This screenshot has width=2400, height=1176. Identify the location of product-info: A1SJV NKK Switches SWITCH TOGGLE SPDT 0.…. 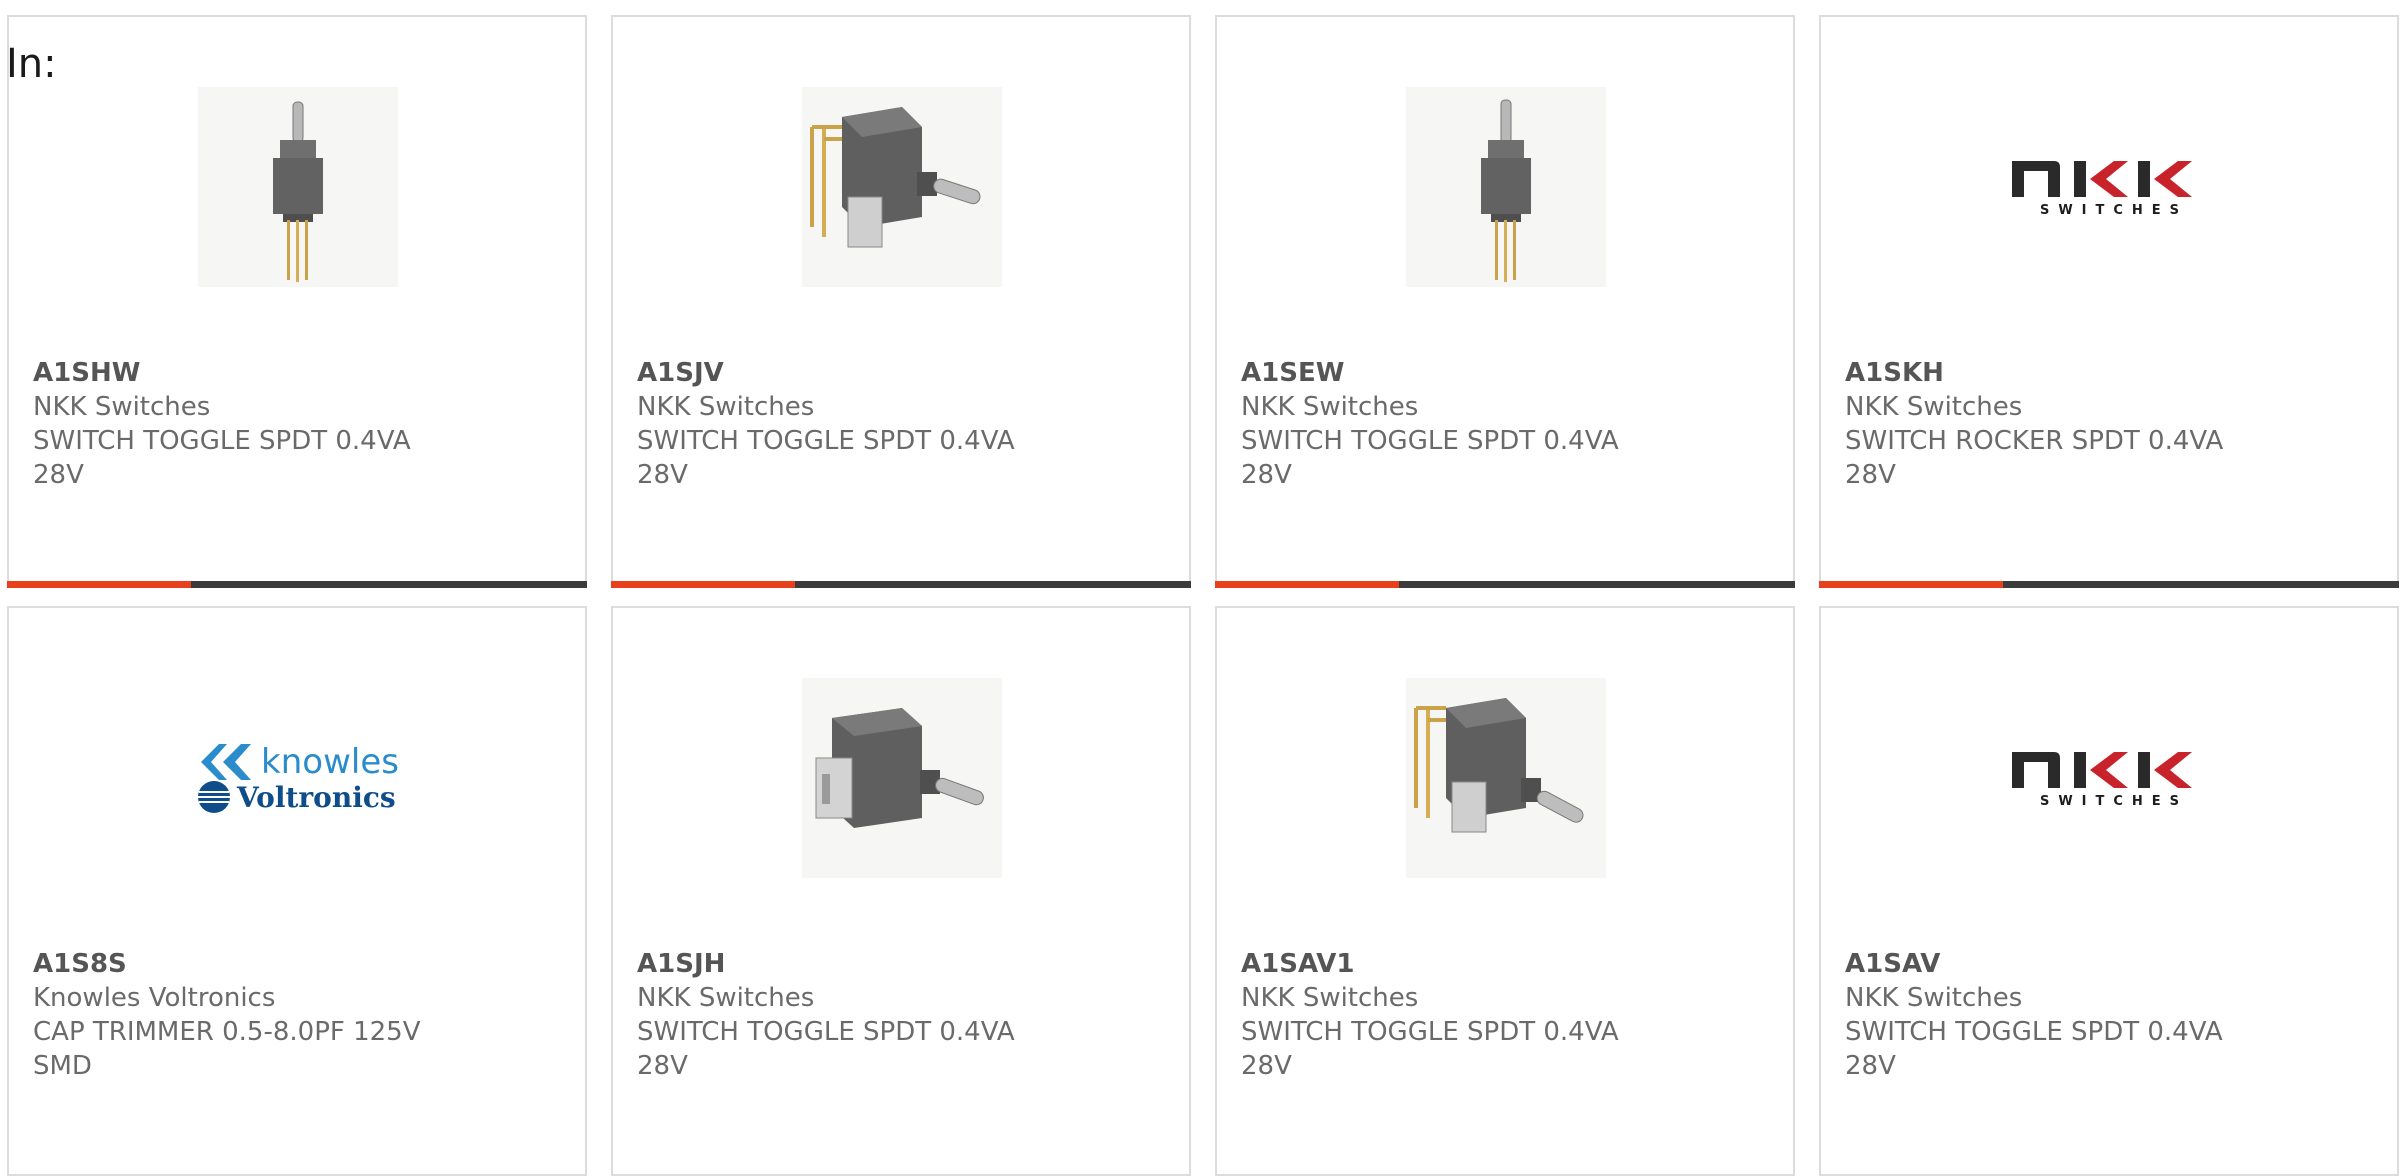
(826, 424).